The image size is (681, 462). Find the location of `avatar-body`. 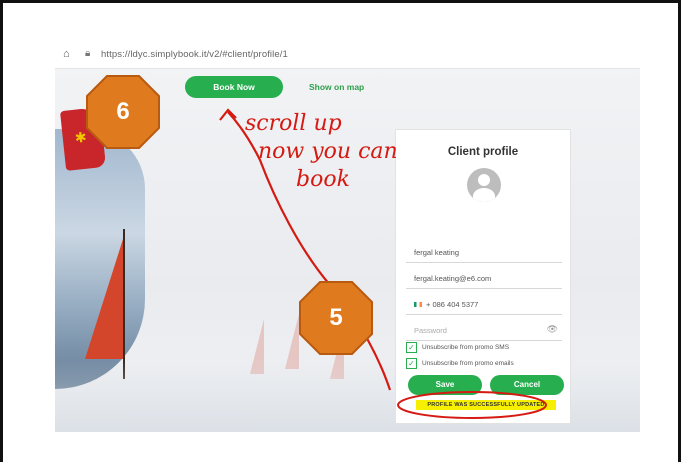

avatar-body is located at coordinates (484, 195).